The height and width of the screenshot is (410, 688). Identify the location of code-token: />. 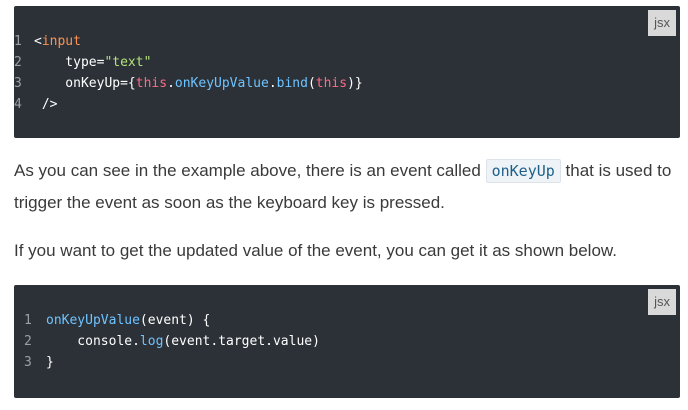
(46, 104).